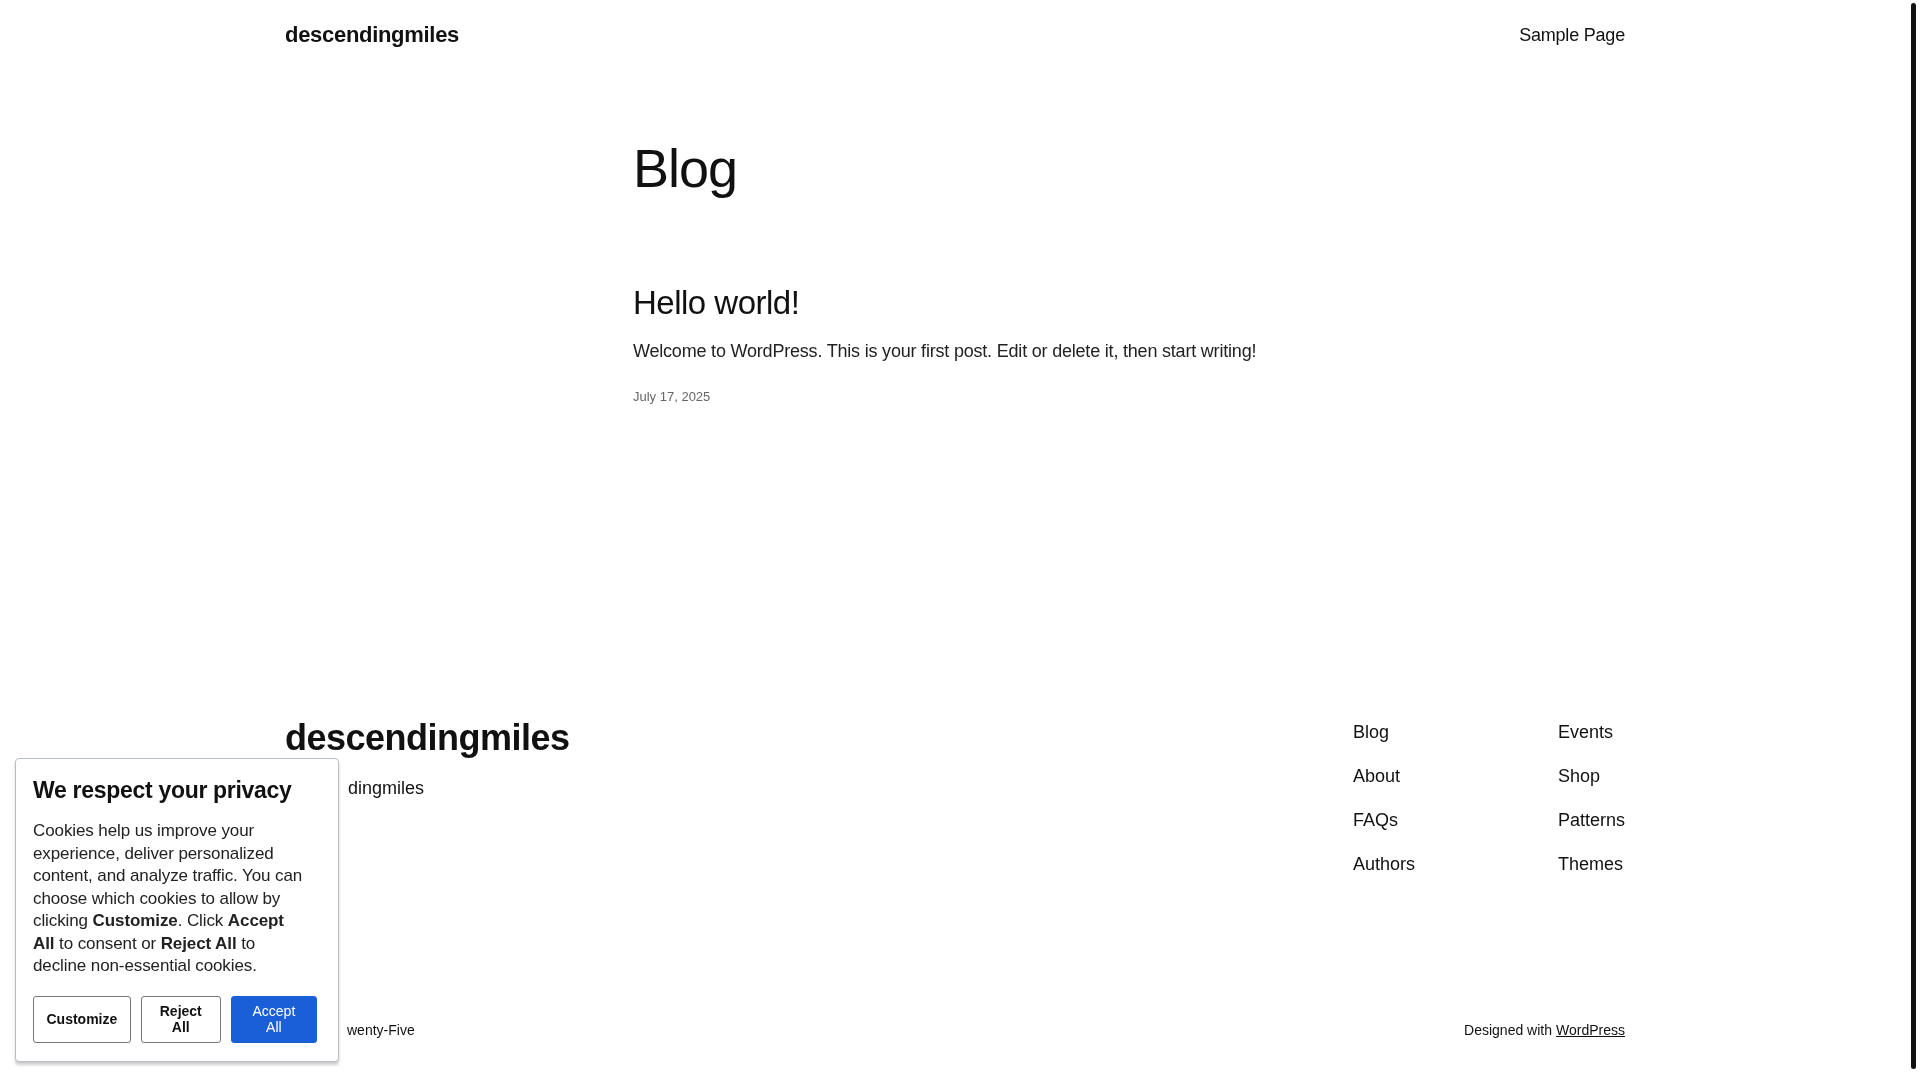 The image size is (1920, 1080). What do you see at coordinates (427, 738) in the screenshot?
I see `footer-site-title: descendingmiles` at bounding box center [427, 738].